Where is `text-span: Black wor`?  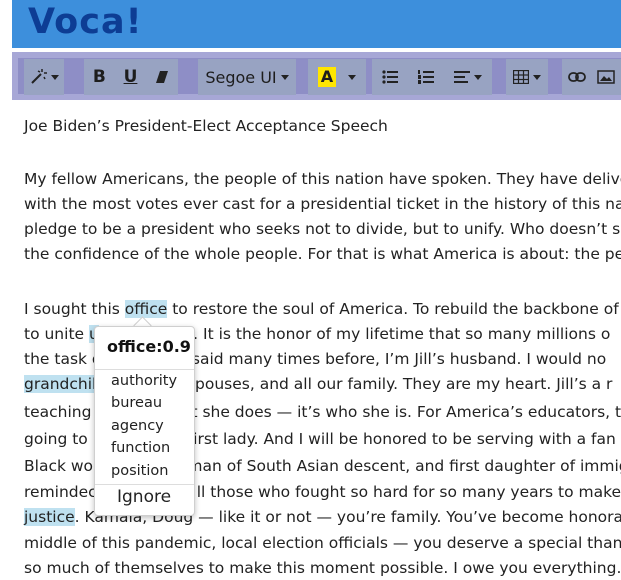
text-span: Black wor is located at coordinates (62, 466).